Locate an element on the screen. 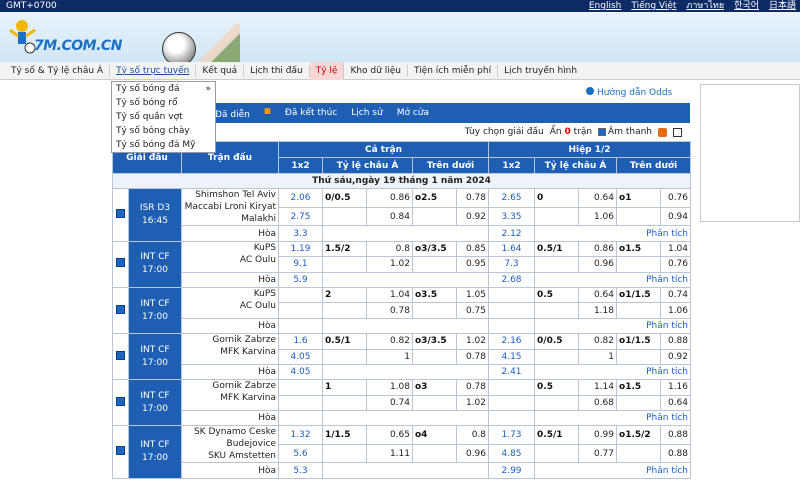  print-icon is located at coordinates (677, 132).